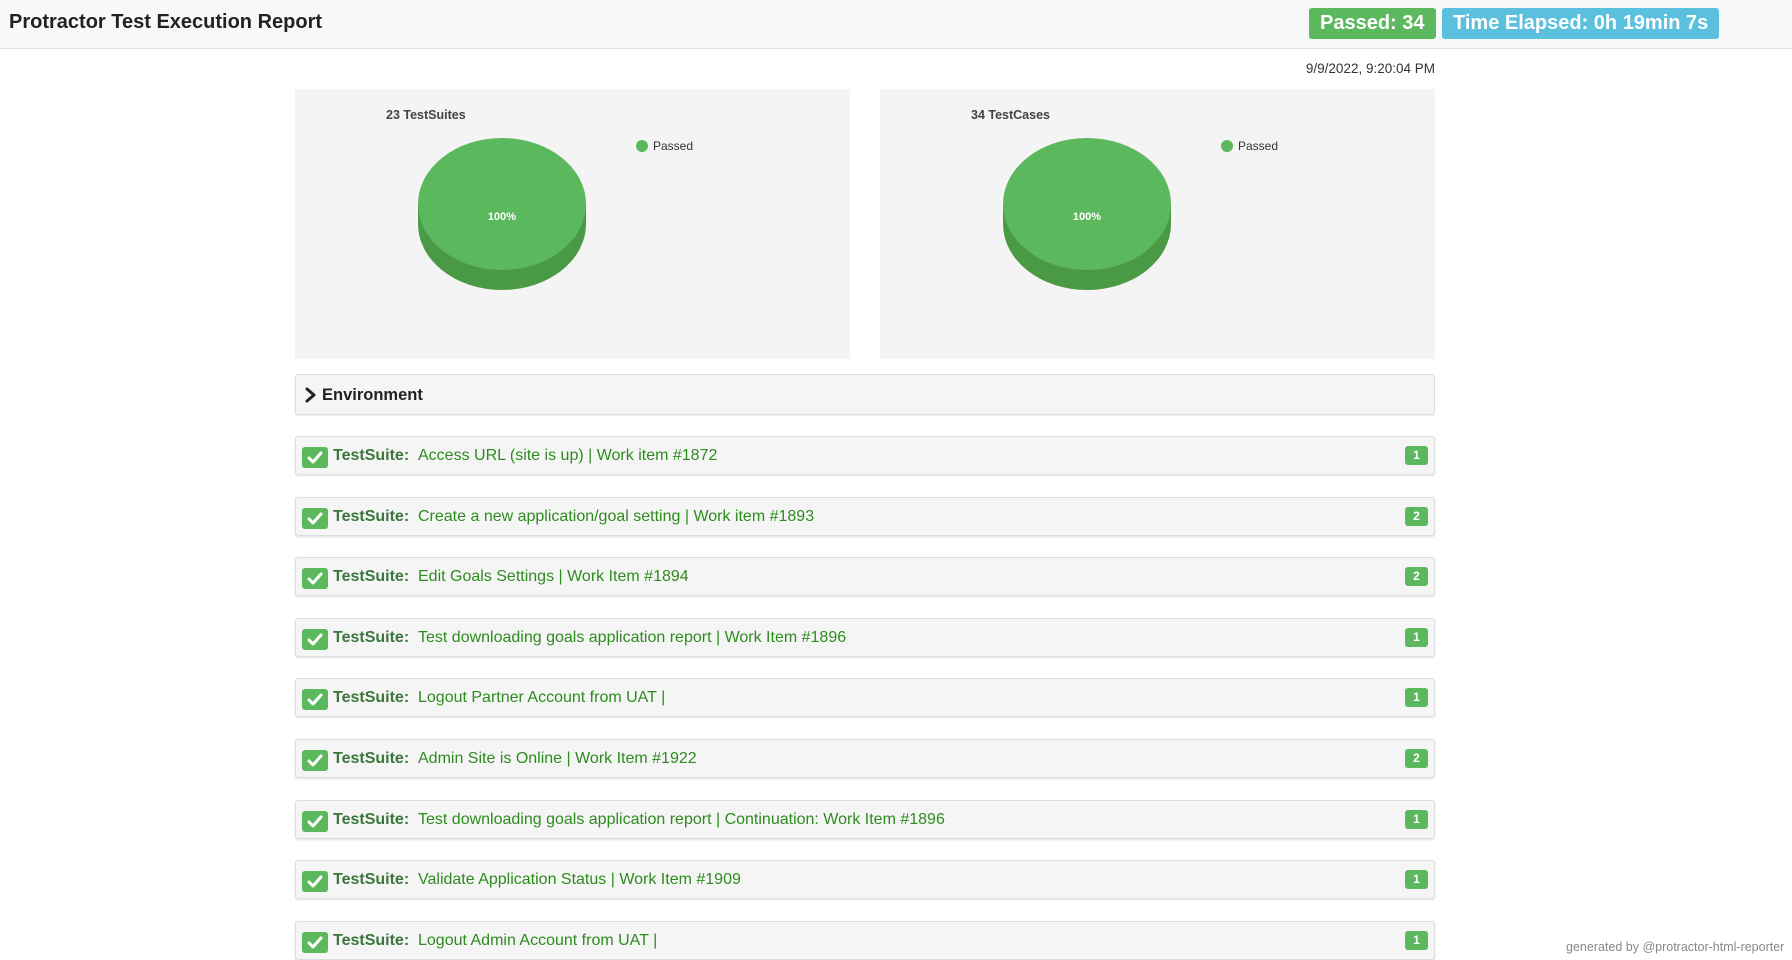 This screenshot has width=1792, height=960. I want to click on generated-by-note: generated by @protractor-html-reporter, so click(1675, 947).